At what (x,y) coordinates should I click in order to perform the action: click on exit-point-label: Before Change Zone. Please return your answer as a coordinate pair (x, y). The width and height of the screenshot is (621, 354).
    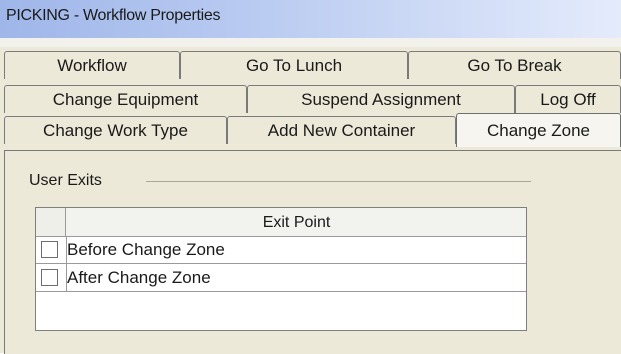
    Looking at the image, I should click on (146, 249).